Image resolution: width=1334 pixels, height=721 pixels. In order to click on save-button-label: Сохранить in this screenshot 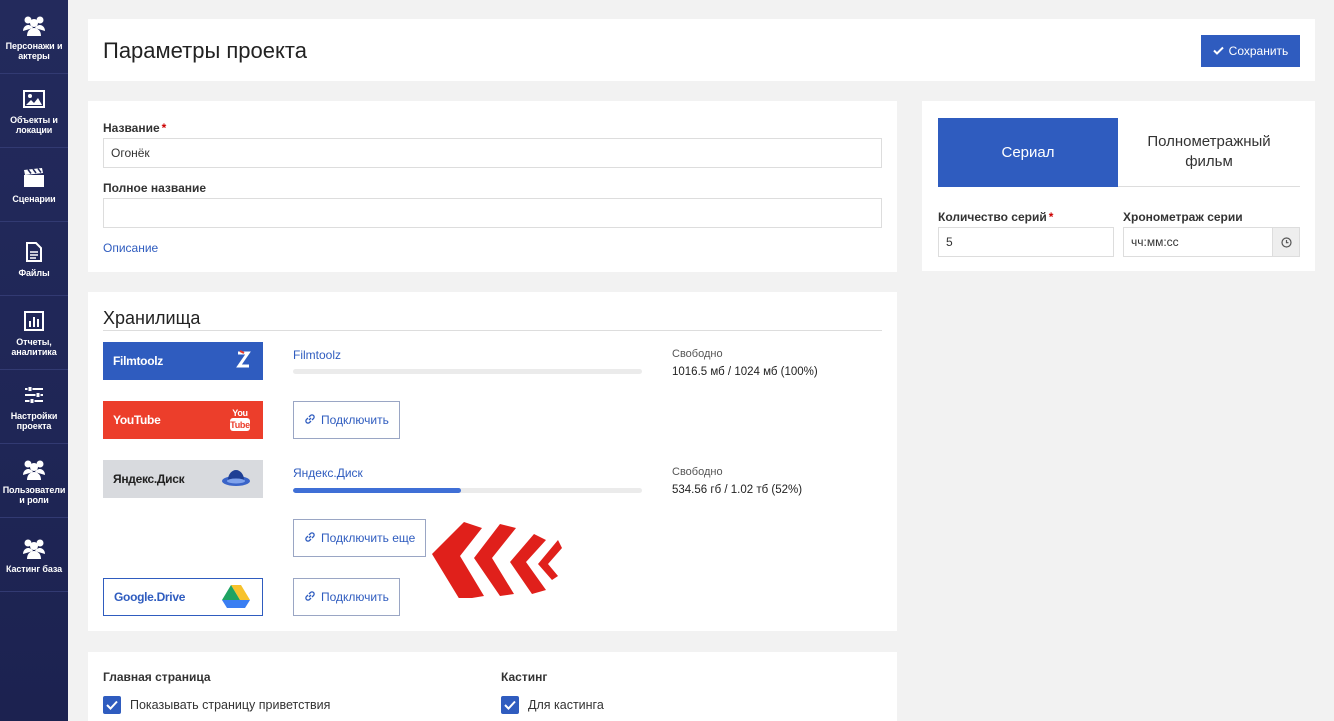, I will do `click(1258, 51)`.